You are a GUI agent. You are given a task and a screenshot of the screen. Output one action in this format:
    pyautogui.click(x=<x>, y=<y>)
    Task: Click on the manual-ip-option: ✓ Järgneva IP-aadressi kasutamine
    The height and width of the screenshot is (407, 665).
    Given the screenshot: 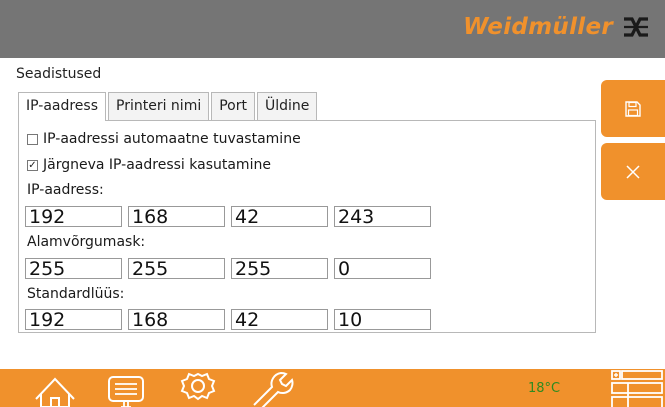 What is the action you would take?
    pyautogui.click(x=149, y=165)
    